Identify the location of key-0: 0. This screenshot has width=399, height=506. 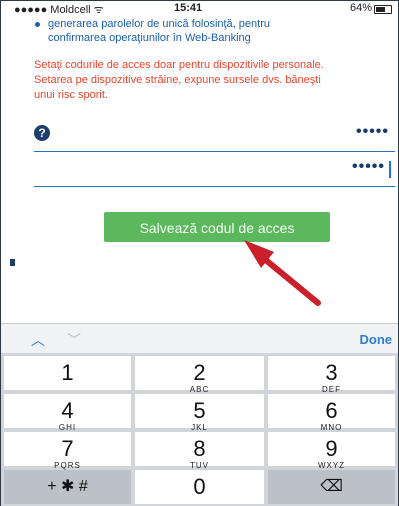
(199, 487).